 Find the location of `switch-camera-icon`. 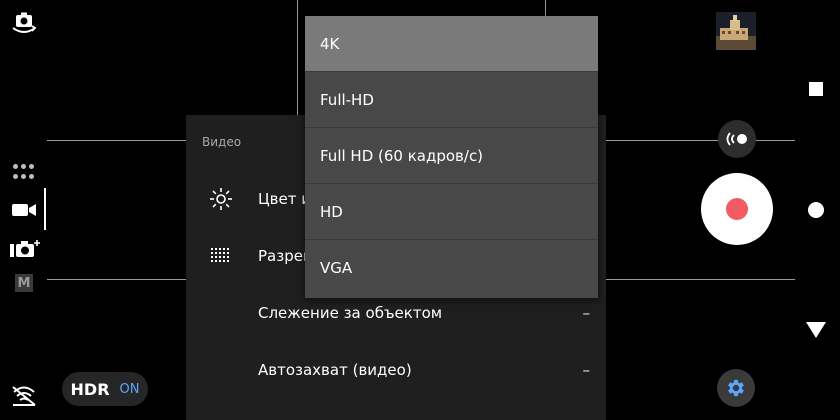

switch-camera-icon is located at coordinates (24, 23).